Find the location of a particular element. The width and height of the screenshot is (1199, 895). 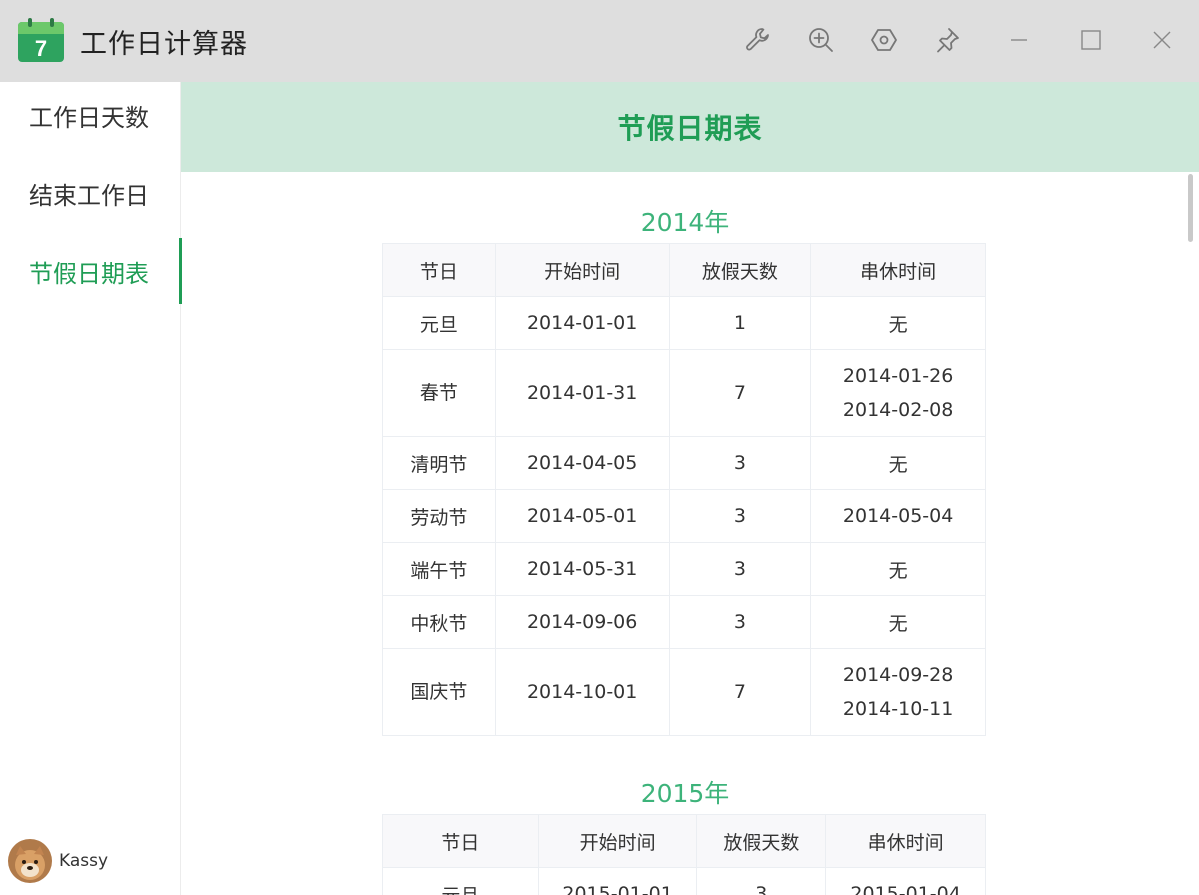

table-row: 清明节 2014-04-05 3 无 is located at coordinates (684, 463).